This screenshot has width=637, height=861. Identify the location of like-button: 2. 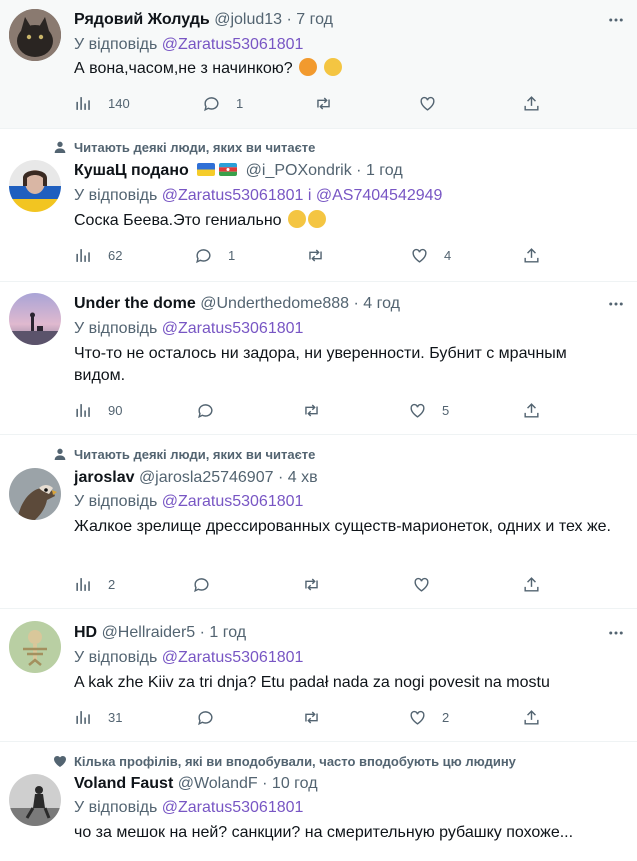
(428, 717).